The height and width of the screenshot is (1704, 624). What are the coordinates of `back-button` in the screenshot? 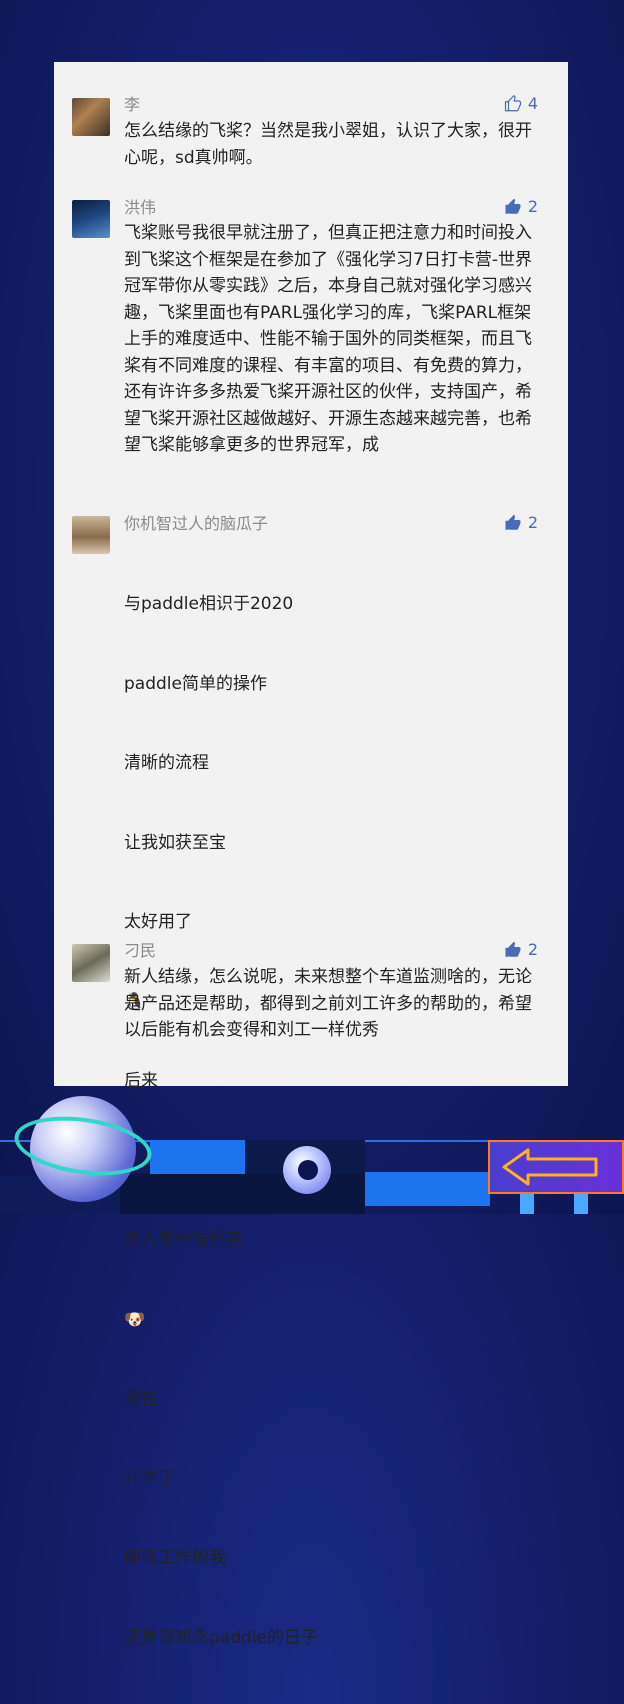 It's located at (556, 1167).